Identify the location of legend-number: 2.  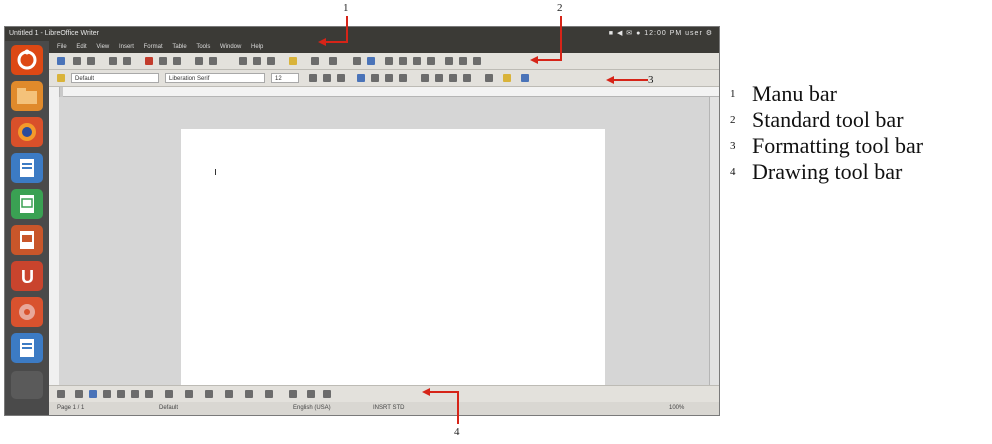
(733, 120).